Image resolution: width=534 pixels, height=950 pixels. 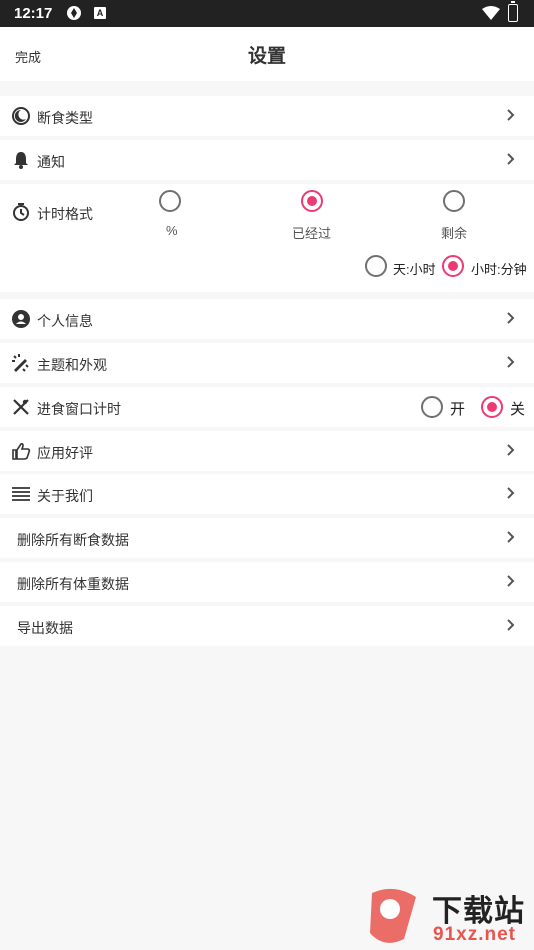 I want to click on settings-block-timer-format: 计时格式 % 已经过 剩余 天:小时 小时:分钟, so click(x=267, y=238).